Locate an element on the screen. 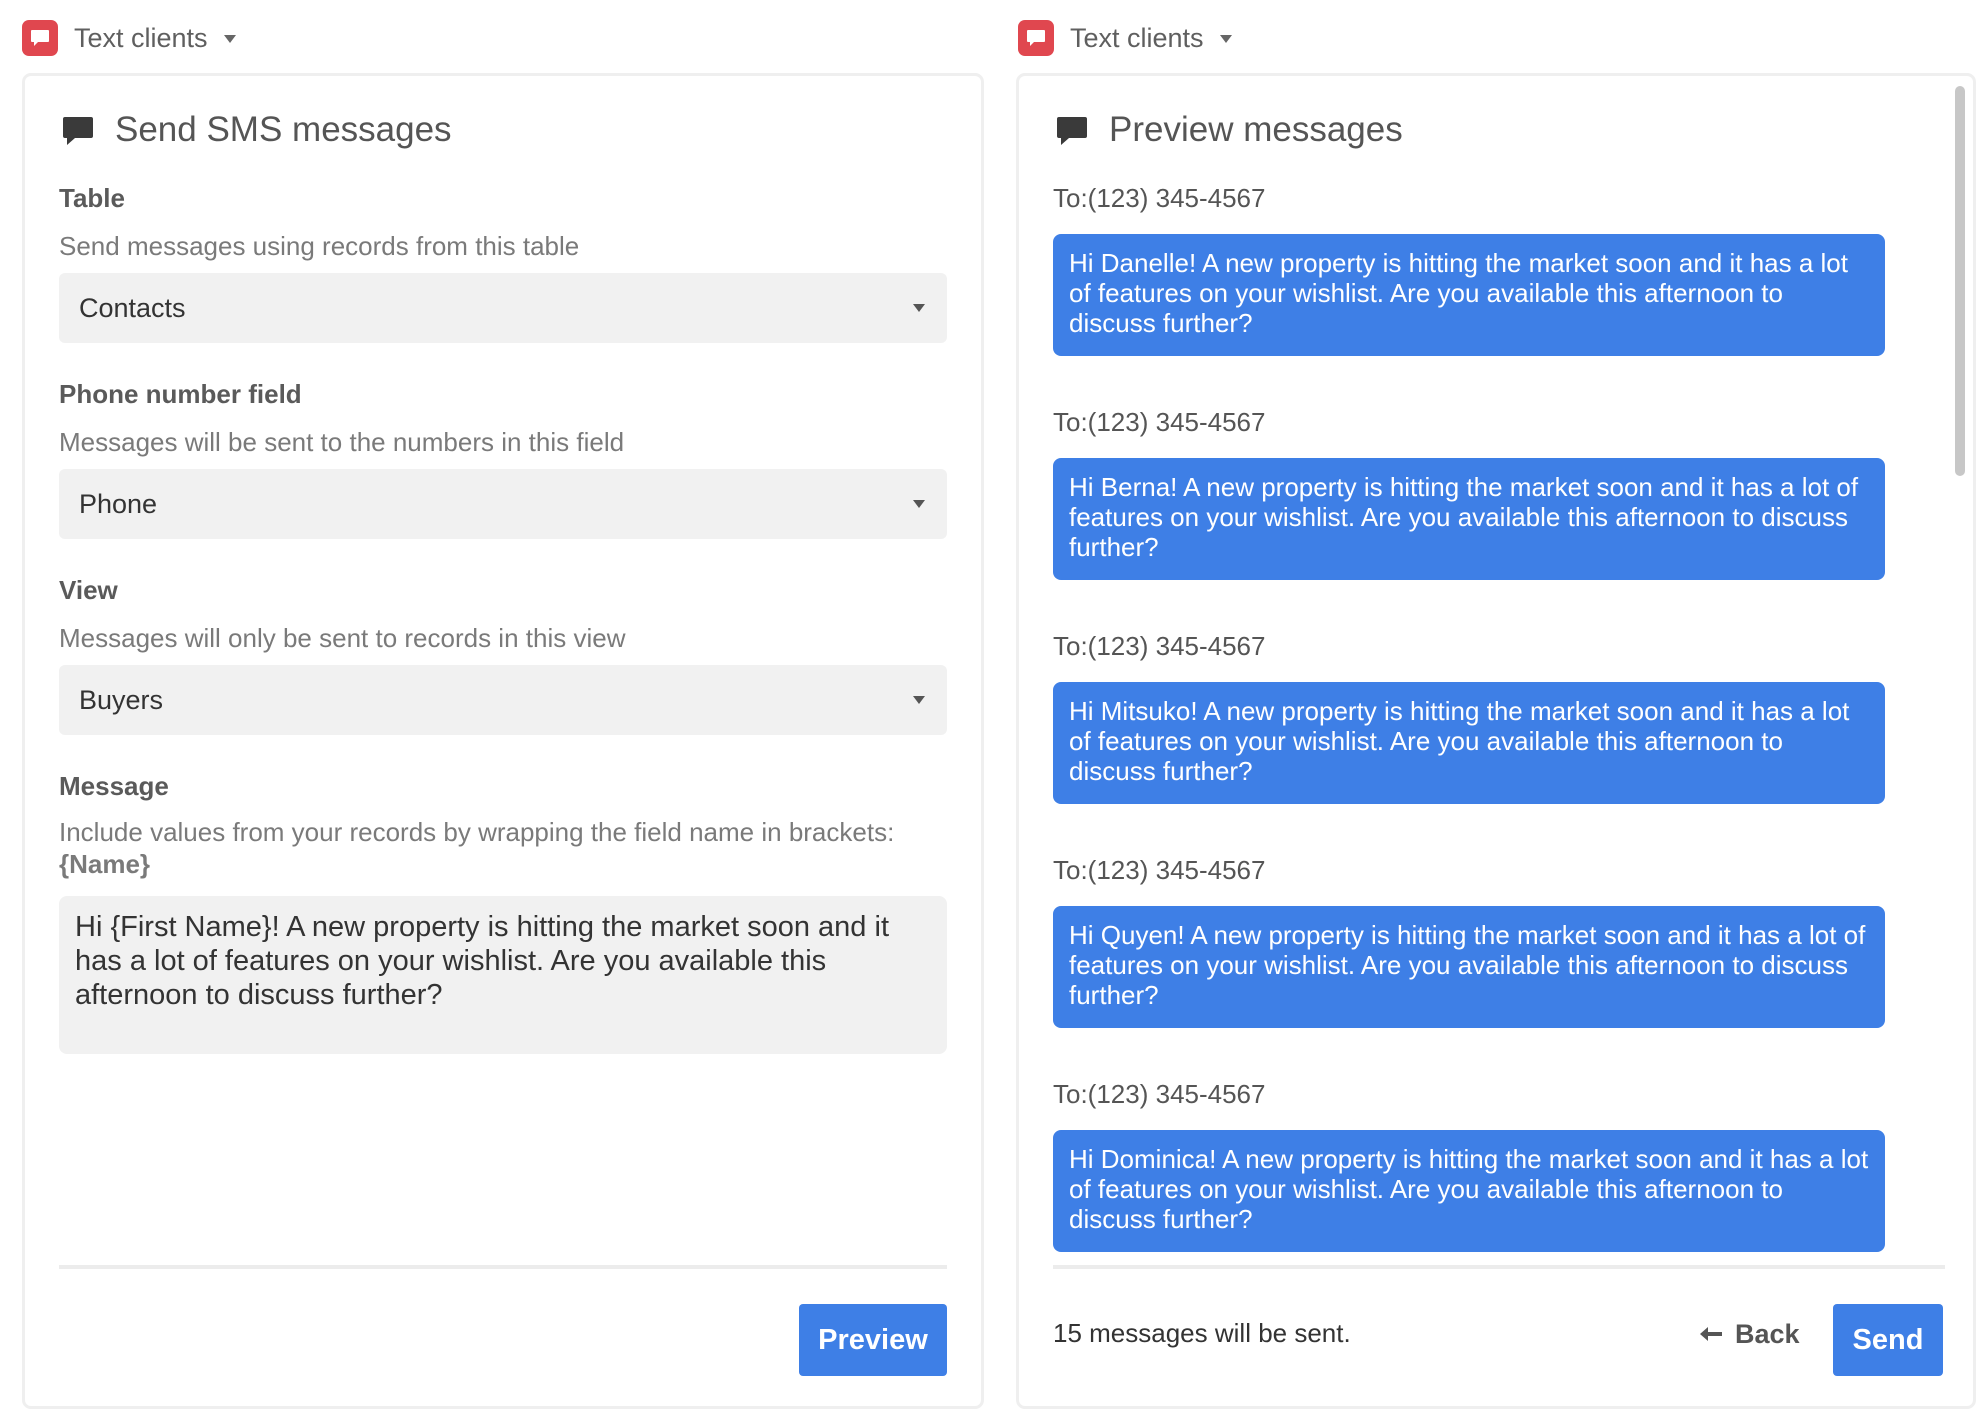 The height and width of the screenshot is (1428, 1988). phone-field-select: Phone is located at coordinates (503, 504).